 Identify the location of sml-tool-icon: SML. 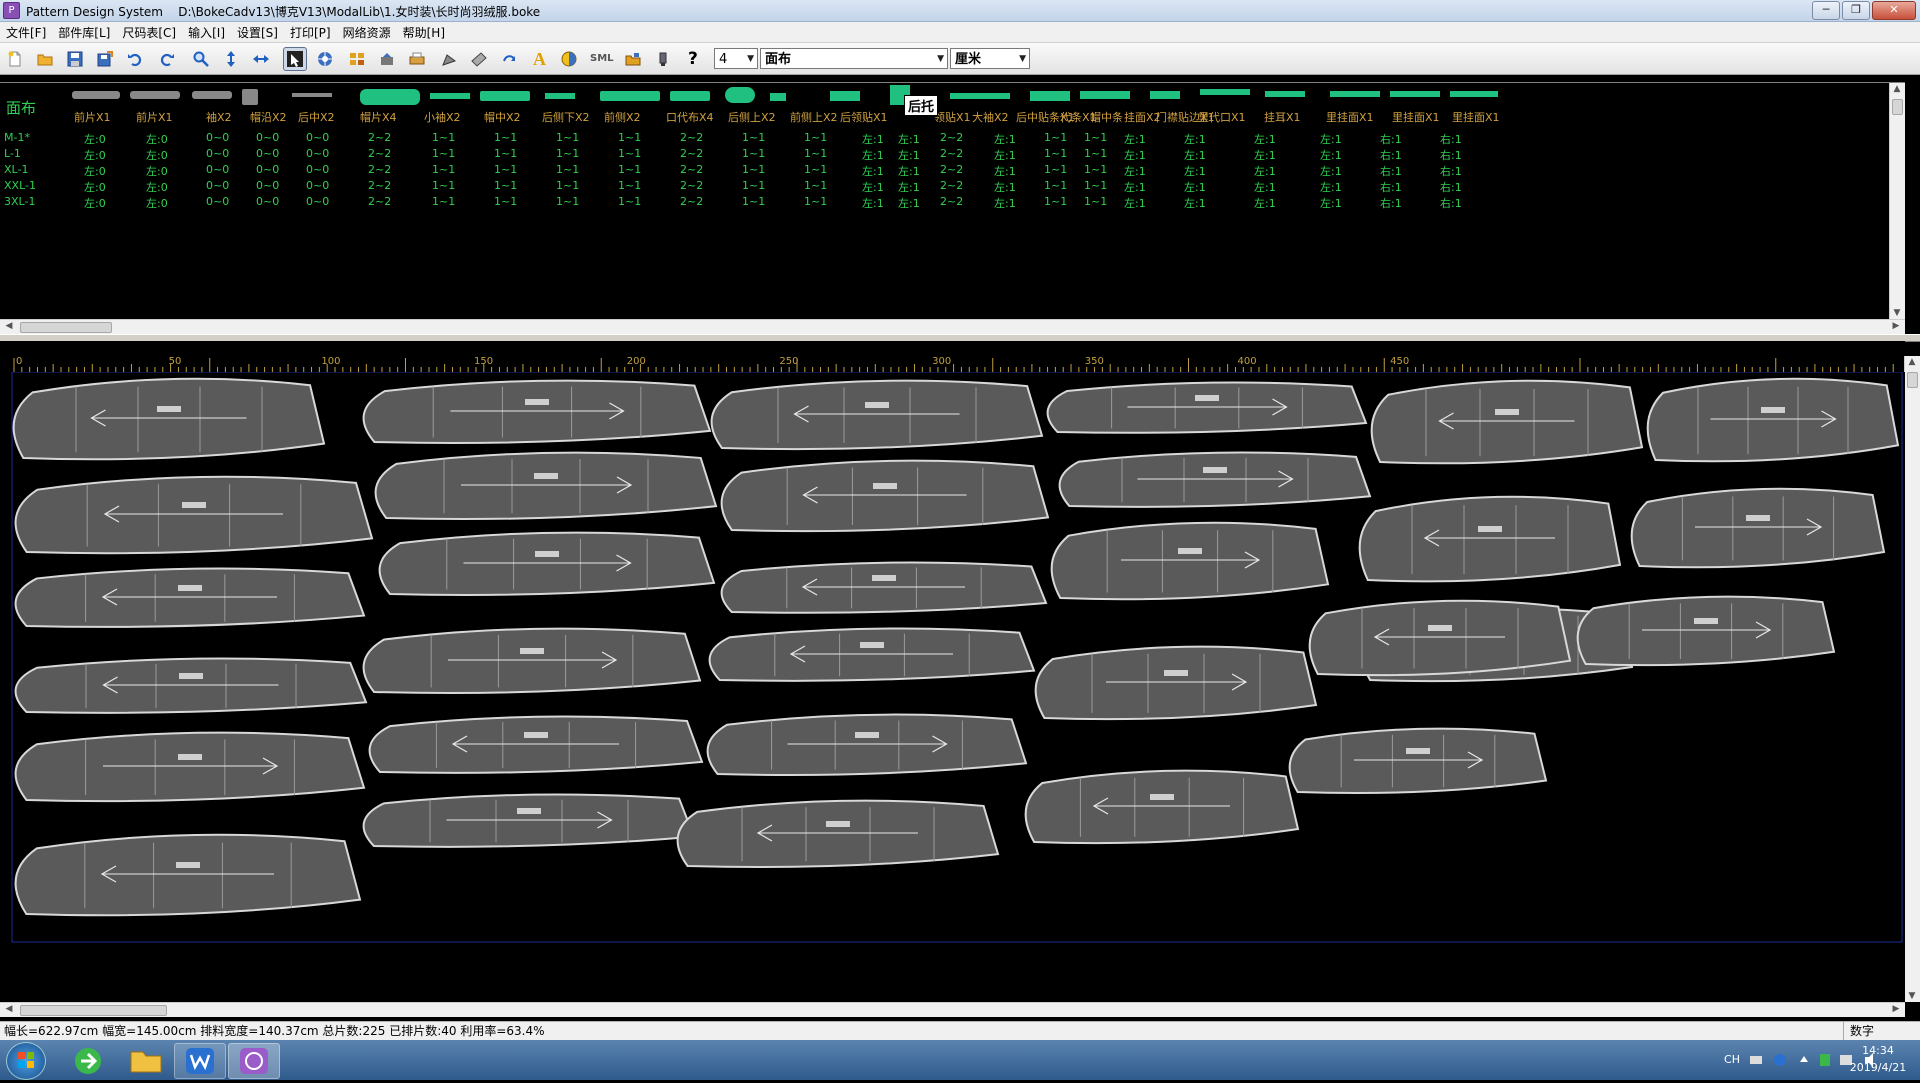
(602, 59).